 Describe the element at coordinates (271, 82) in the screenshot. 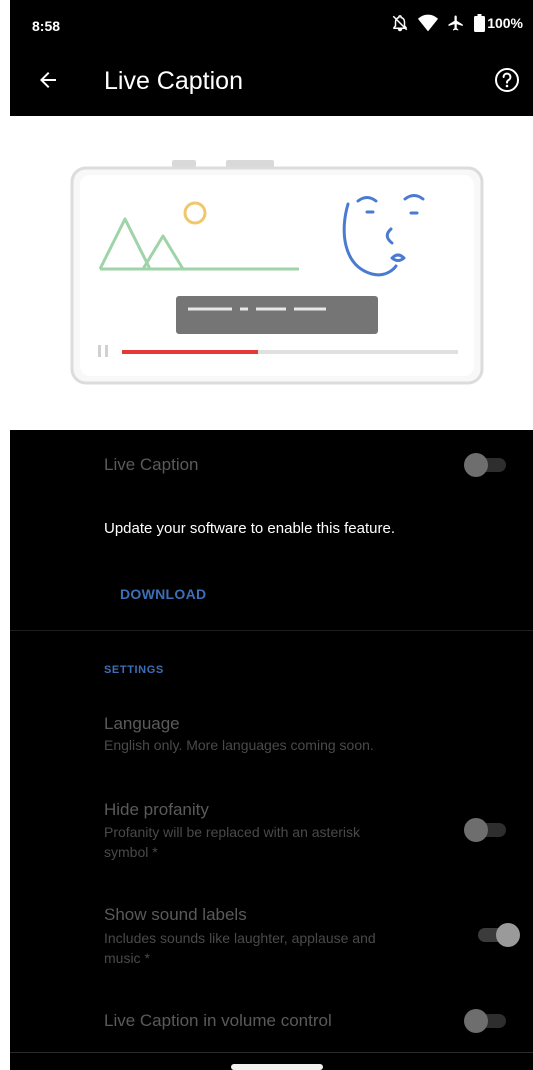

I see `app-bar: Live Caption` at that location.